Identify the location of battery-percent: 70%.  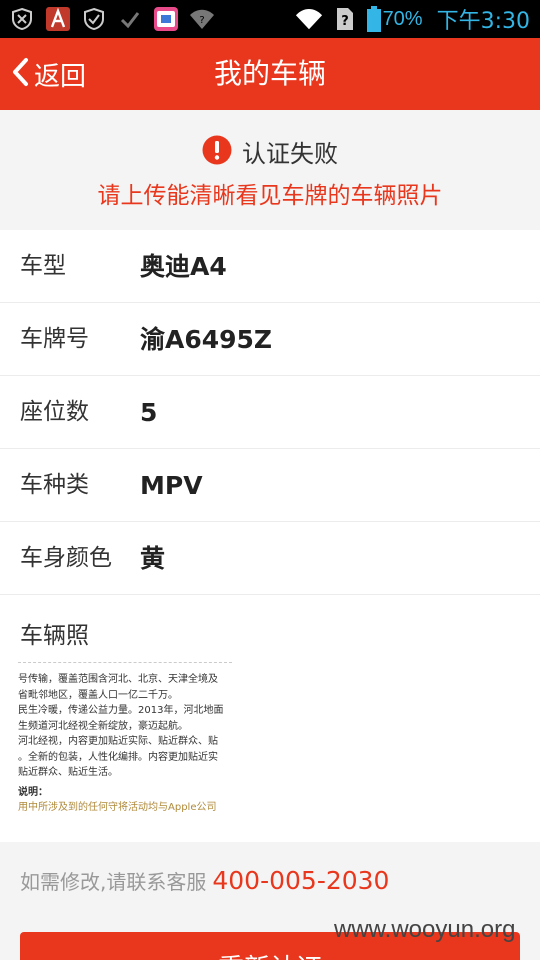
(402, 18).